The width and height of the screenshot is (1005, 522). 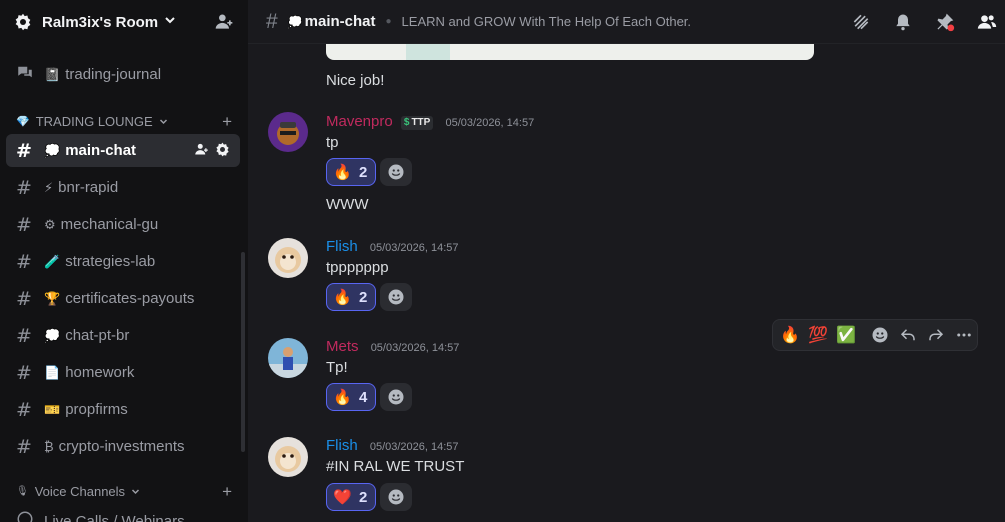 I want to click on voice-channel-live-calls: Live Calls / Webinars, so click(x=123, y=513).